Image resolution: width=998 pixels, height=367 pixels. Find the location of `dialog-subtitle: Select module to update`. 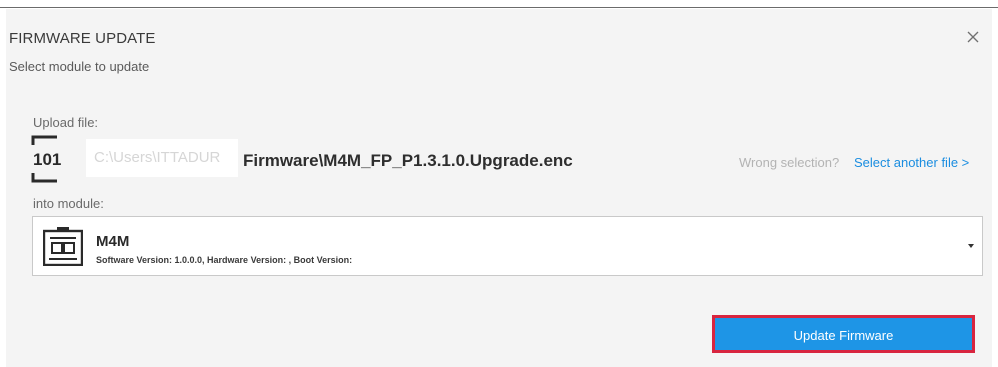

dialog-subtitle: Select module to update is located at coordinates (79, 66).